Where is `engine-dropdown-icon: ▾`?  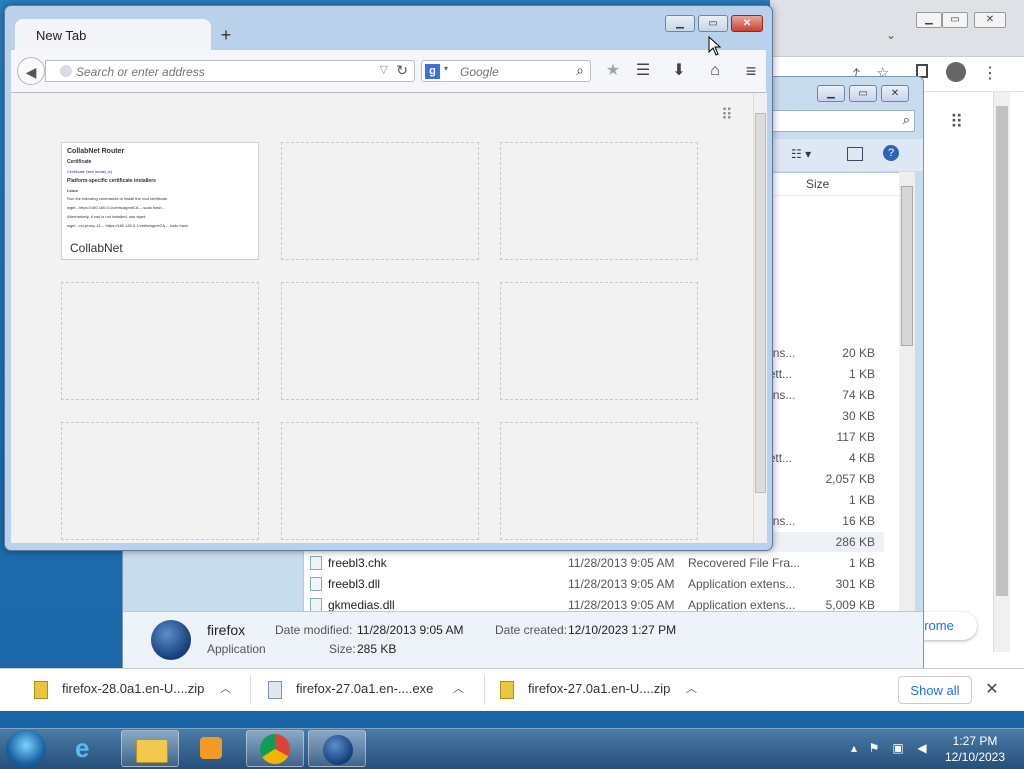 engine-dropdown-icon: ▾ is located at coordinates (446, 68).